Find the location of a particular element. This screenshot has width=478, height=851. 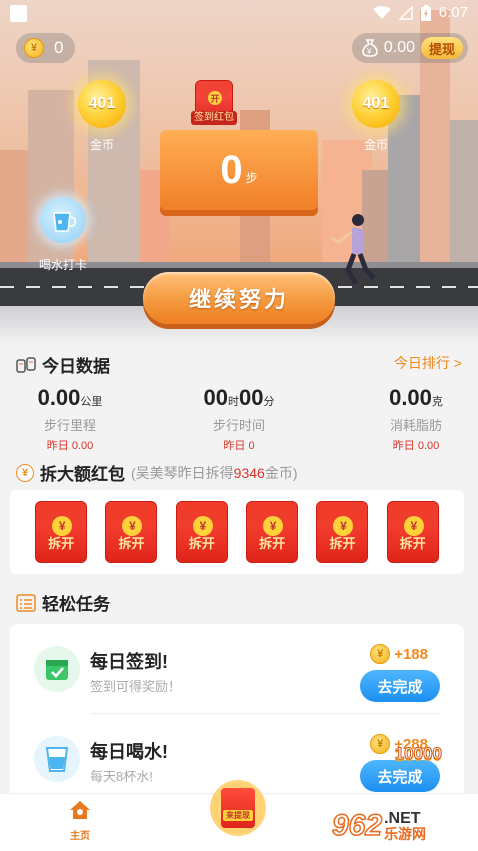

stat-fat-yesterday: 昨日 0.00 is located at coordinates (416, 446).